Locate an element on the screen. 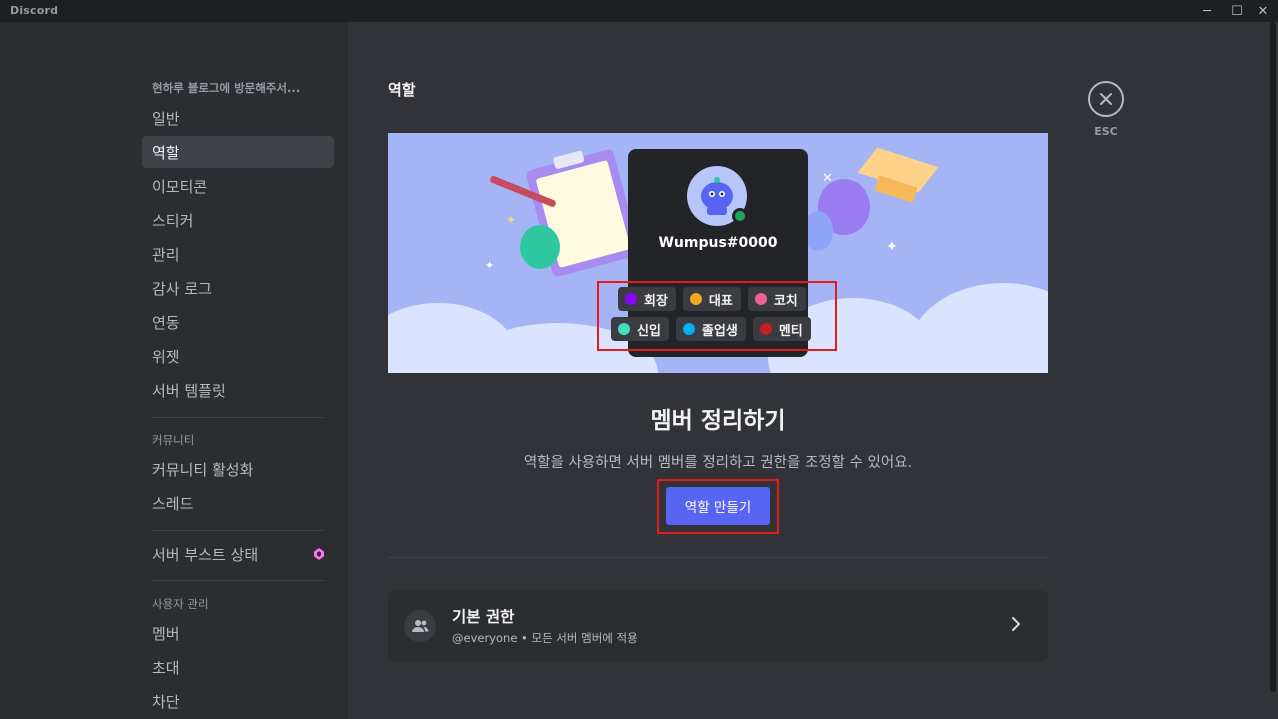  section-divider is located at coordinates (718, 557).